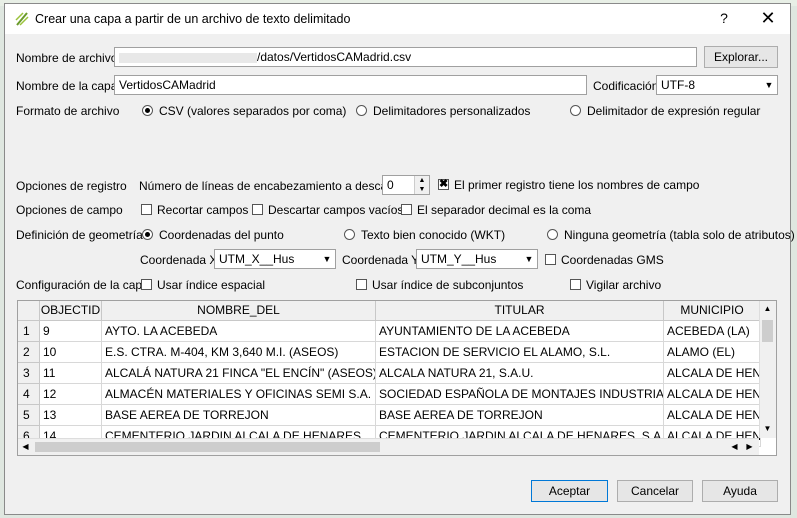 The height and width of the screenshot is (518, 797). What do you see at coordinates (767, 369) in the screenshot?
I see `vertical-scrollbar: ▲ ▼` at bounding box center [767, 369].